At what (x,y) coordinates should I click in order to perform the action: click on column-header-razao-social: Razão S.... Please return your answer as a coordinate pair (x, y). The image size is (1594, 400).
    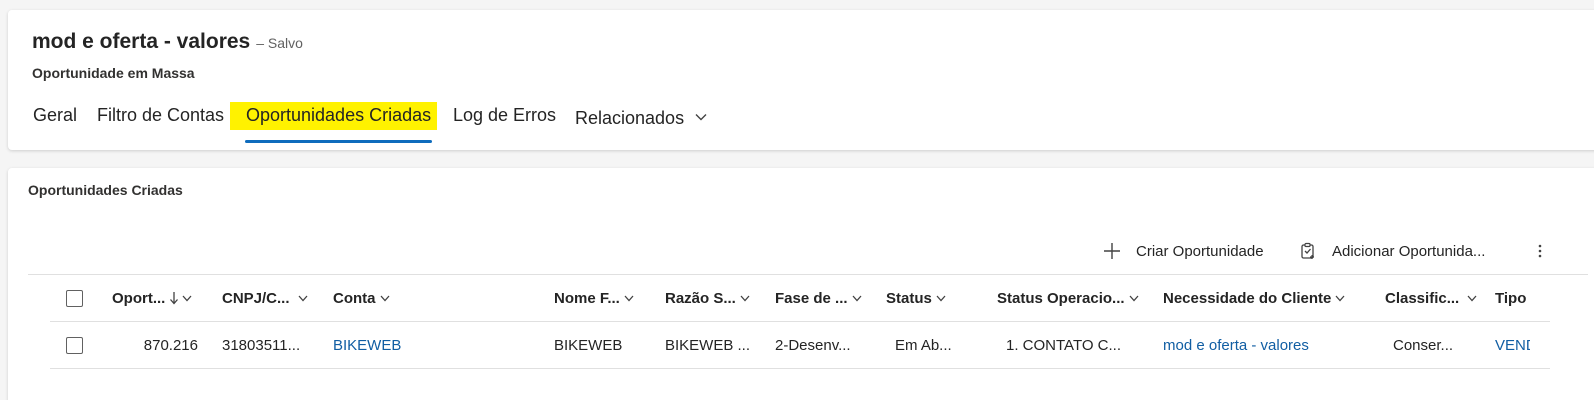
    Looking at the image, I should click on (707, 298).